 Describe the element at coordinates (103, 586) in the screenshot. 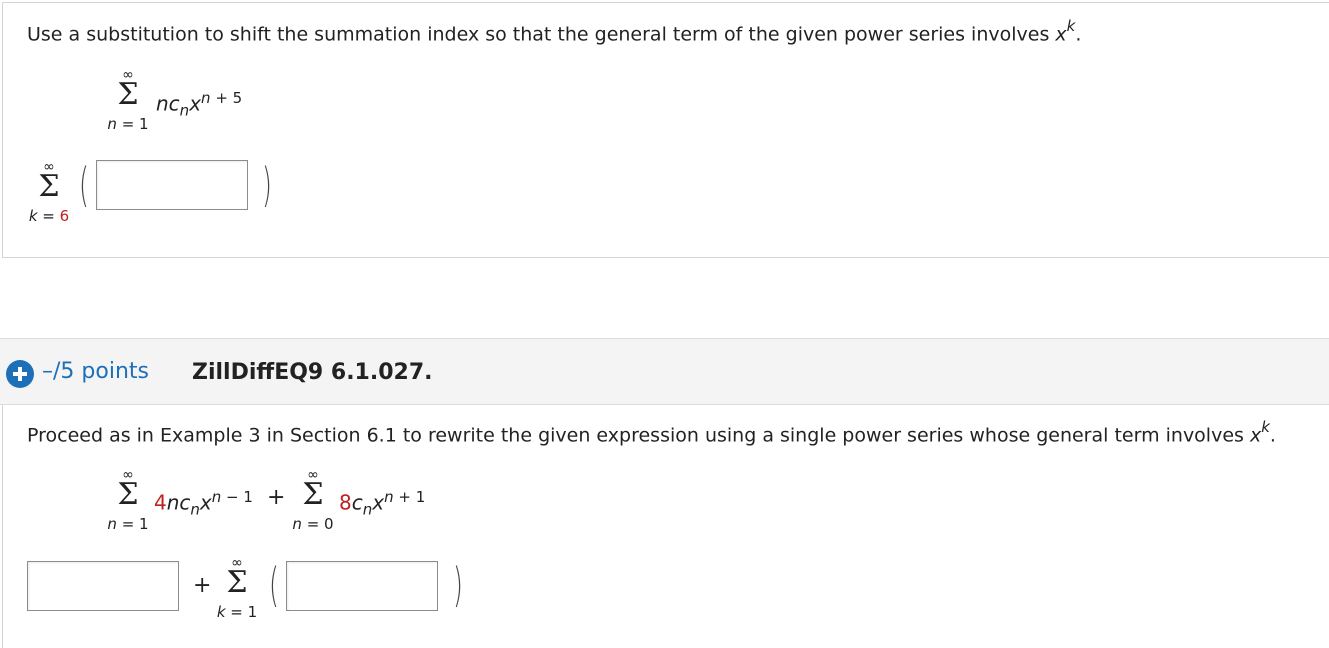

I see `answer-input-leading-term` at that location.